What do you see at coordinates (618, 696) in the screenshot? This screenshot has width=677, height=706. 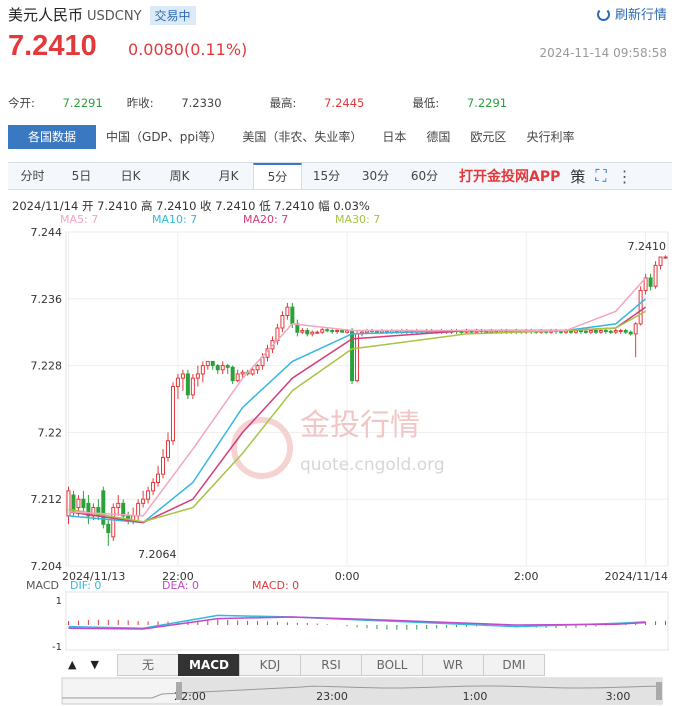 I see `navigator-tick-label: 3:00` at bounding box center [618, 696].